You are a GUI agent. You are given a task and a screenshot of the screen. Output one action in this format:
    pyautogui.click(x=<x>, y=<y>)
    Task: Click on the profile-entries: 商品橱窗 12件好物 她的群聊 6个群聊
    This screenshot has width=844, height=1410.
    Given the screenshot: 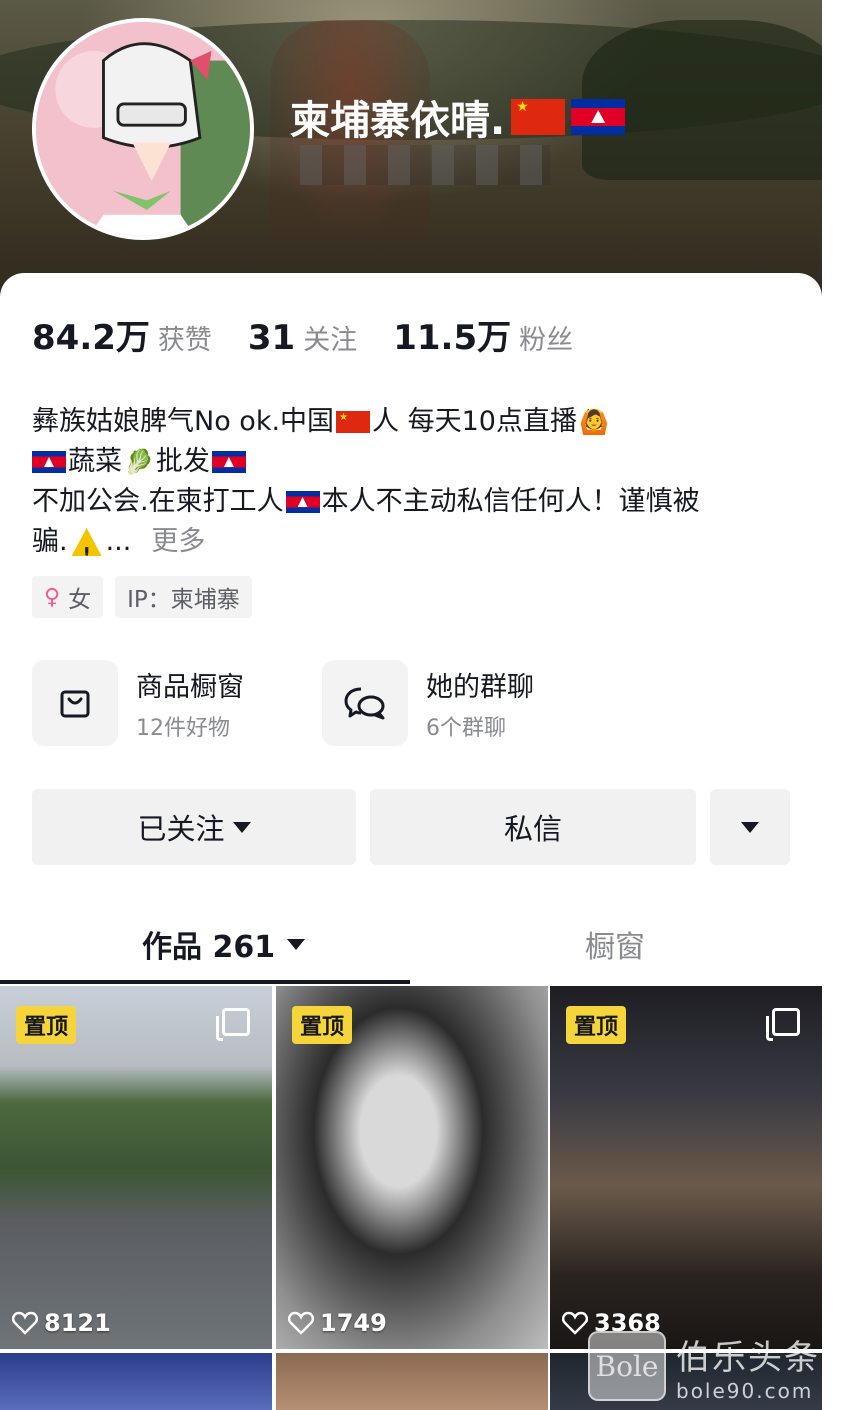 What is the action you would take?
    pyautogui.click(x=322, y=703)
    